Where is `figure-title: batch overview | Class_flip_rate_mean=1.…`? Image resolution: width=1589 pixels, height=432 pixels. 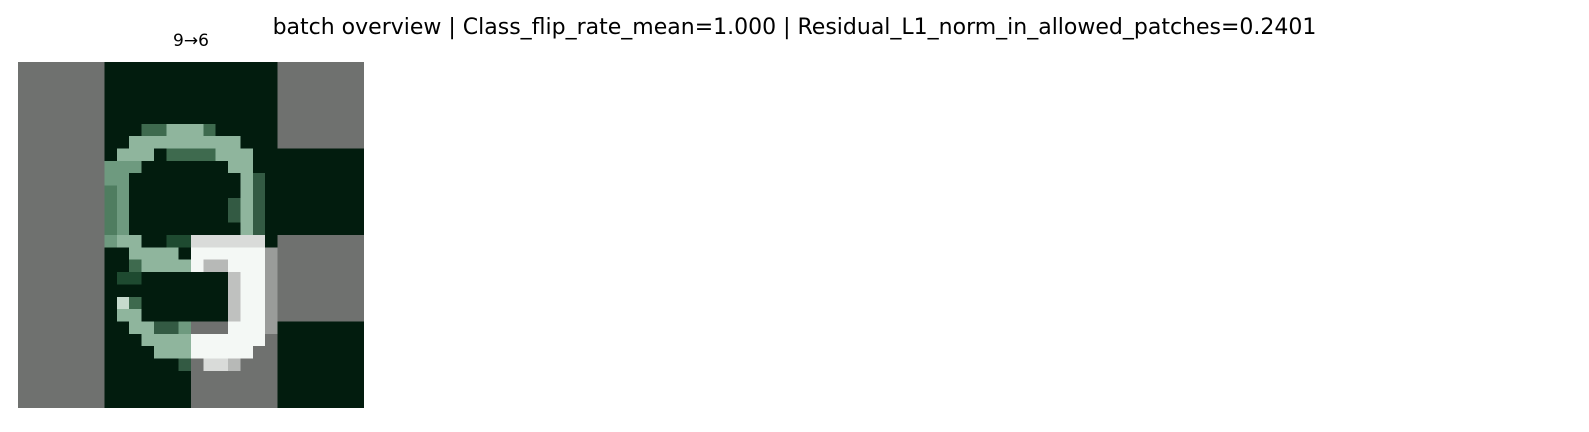
figure-title: batch overview | Class_flip_rate_mean=1.… is located at coordinates (794, 27).